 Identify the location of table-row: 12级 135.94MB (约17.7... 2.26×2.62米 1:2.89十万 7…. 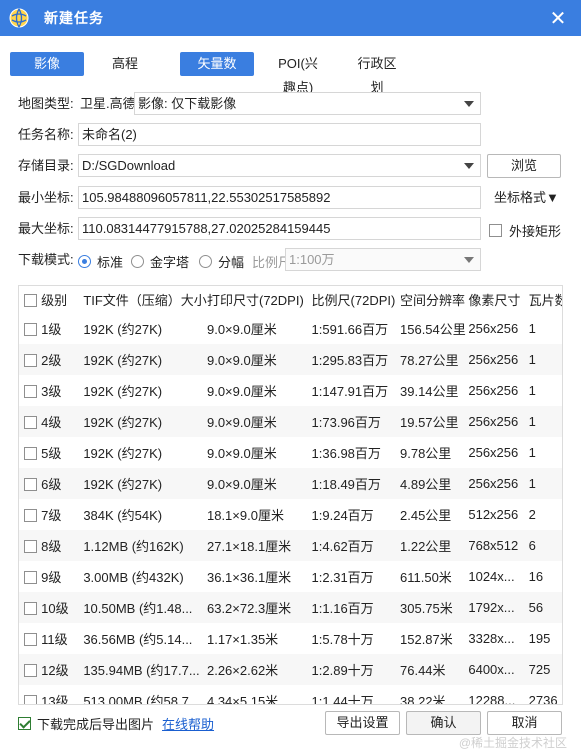
(290, 669).